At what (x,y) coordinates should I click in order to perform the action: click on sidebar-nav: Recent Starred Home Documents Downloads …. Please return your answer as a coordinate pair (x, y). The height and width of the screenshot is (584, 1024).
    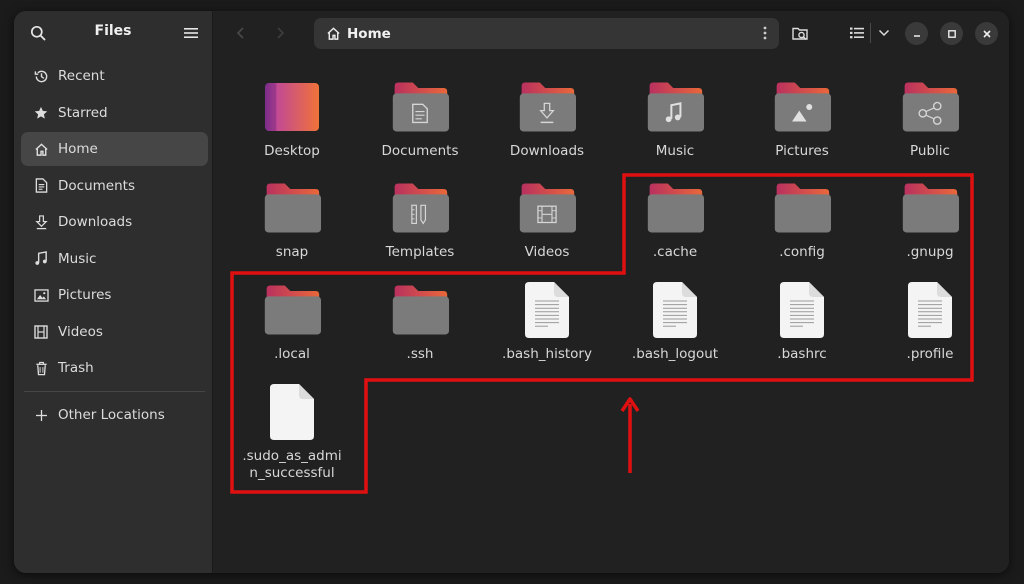
    Looking at the image, I should click on (114, 247).